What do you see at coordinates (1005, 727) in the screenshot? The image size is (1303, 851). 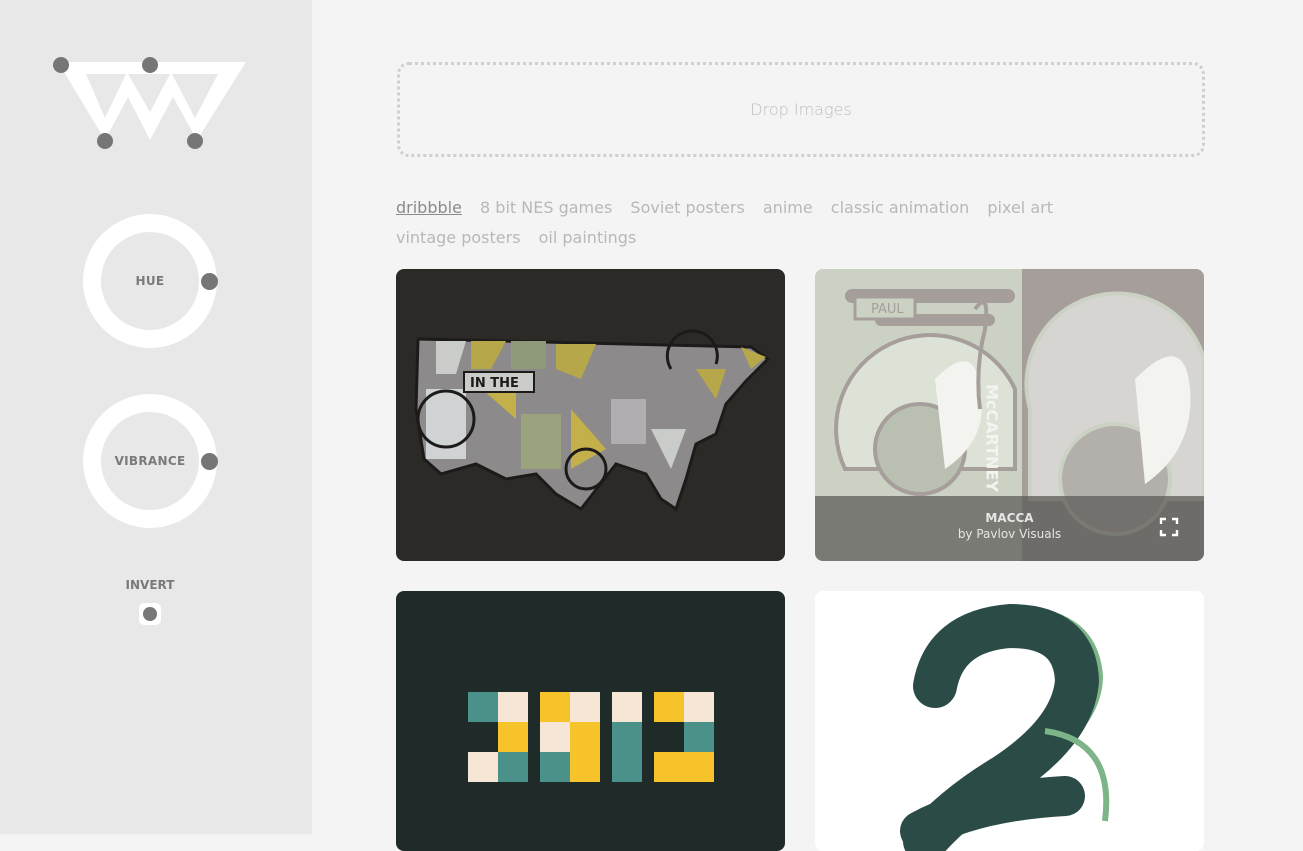 I see `number-2-brush-artwork-image` at bounding box center [1005, 727].